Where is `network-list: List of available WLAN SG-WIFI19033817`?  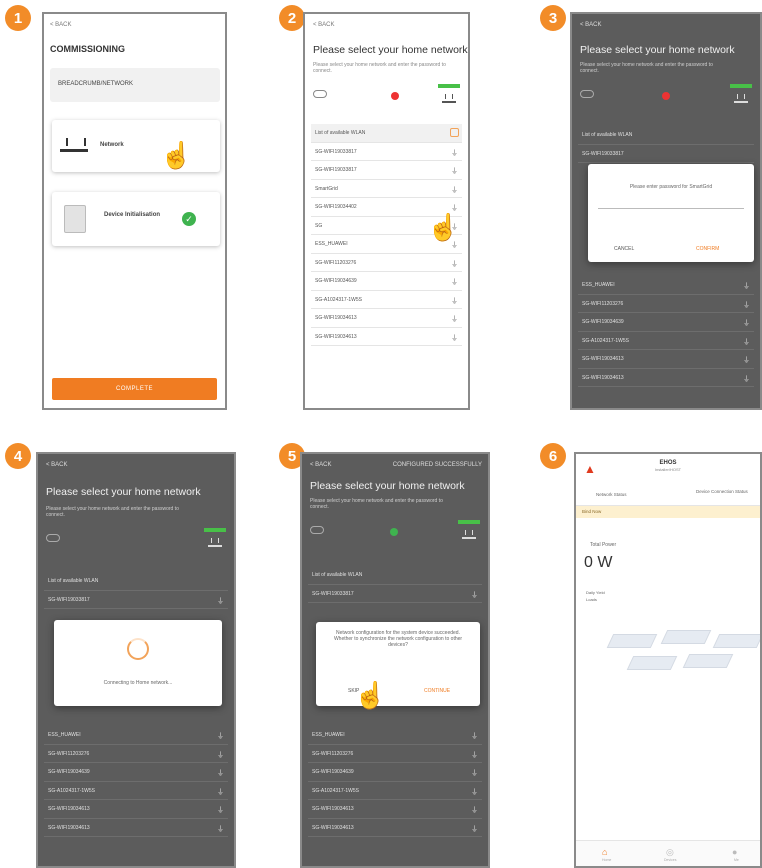 network-list: List of available WLAN SG-WIFI19033817 is located at coordinates (666, 144).